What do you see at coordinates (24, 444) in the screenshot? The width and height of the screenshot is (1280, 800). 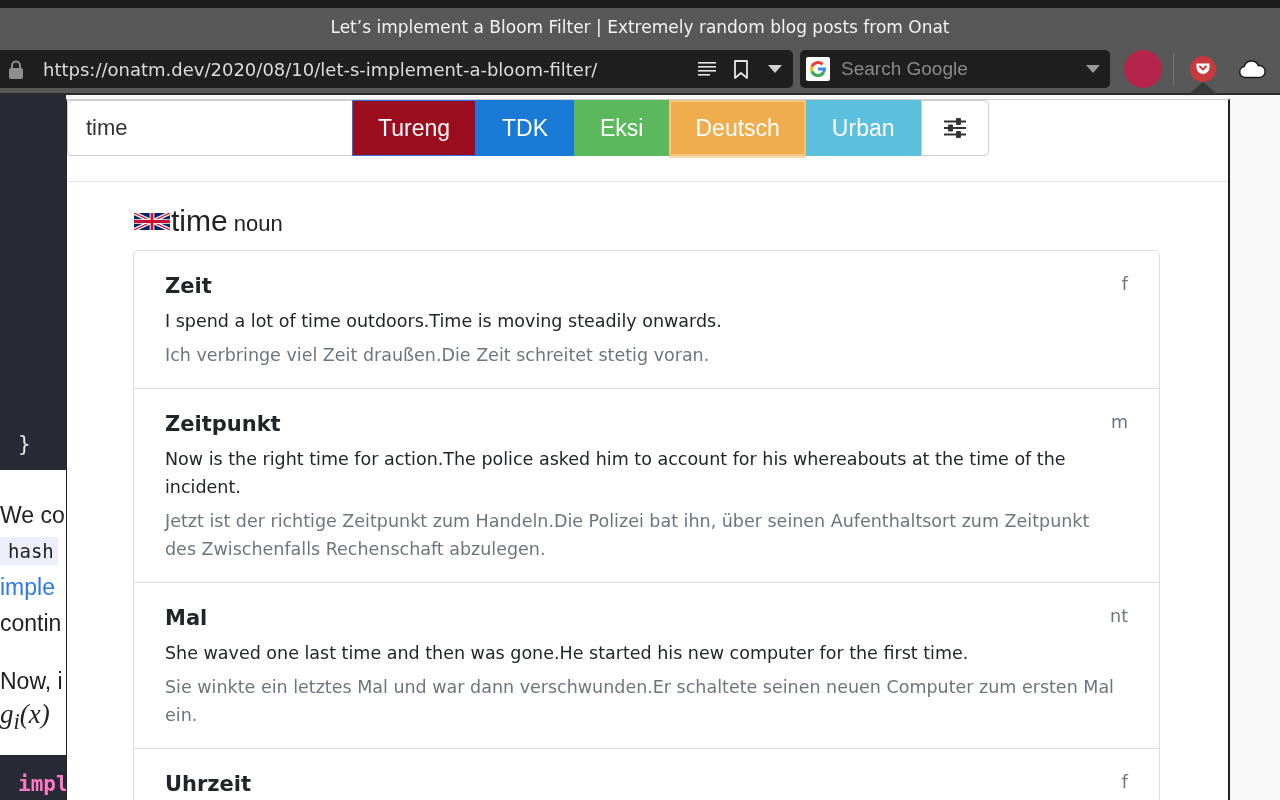 I see `code-text: }` at bounding box center [24, 444].